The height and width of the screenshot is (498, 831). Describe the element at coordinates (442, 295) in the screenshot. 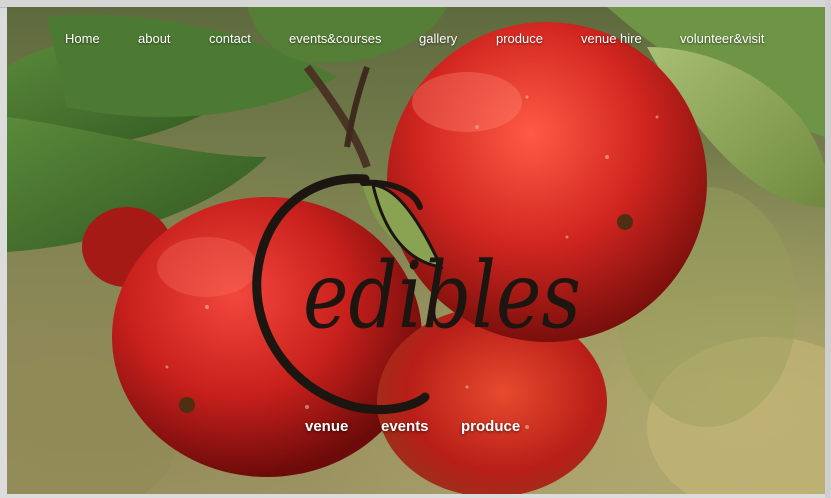

I see `logo-text: edibles` at that location.